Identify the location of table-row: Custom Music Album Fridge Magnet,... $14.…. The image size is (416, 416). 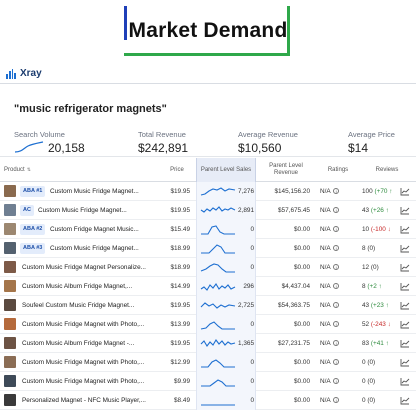
(208, 286).